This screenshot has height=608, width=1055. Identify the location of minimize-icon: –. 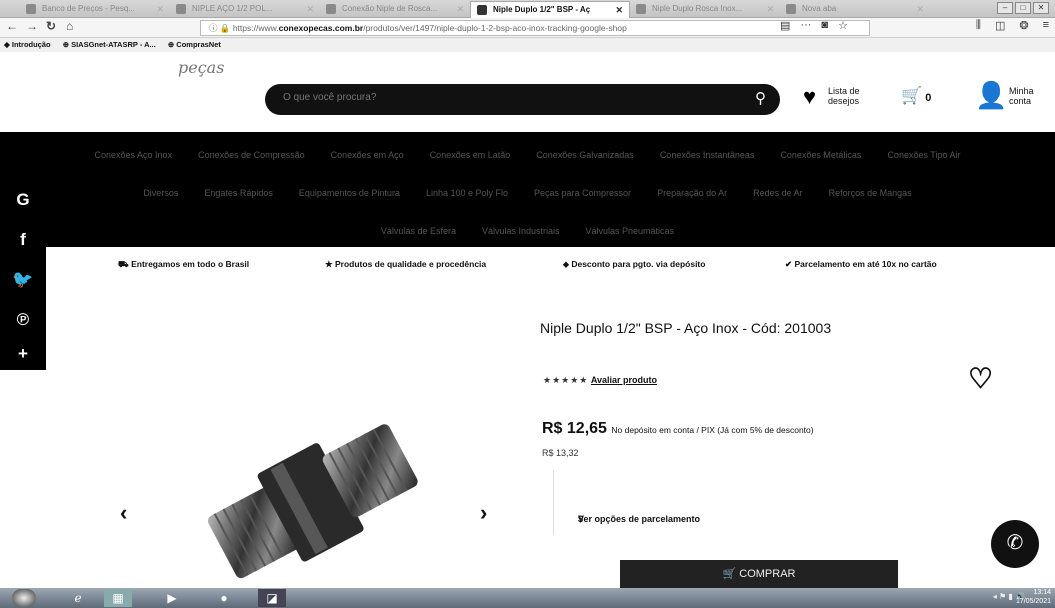
(1005, 8).